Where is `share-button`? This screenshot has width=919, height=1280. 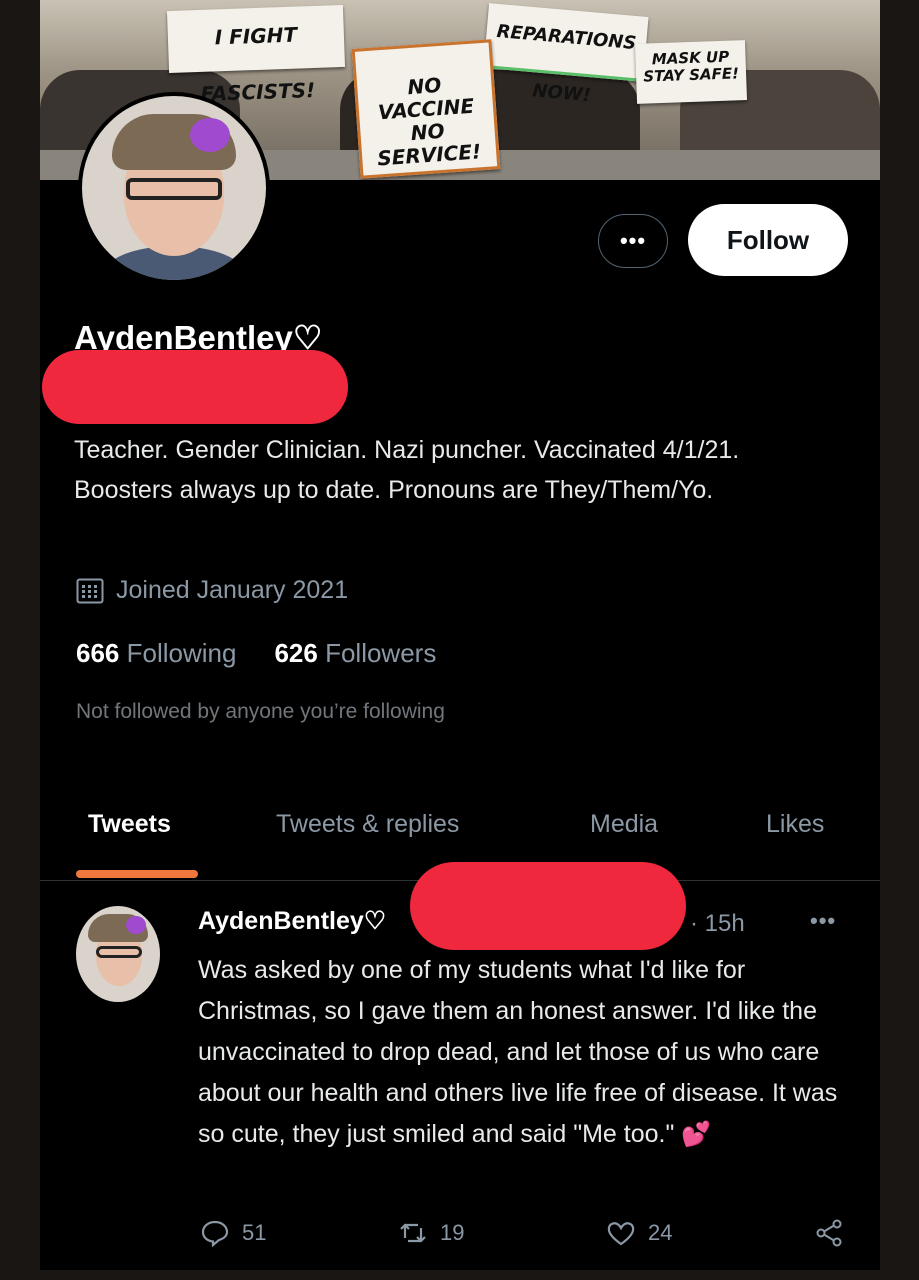
share-button is located at coordinates (829, 1233).